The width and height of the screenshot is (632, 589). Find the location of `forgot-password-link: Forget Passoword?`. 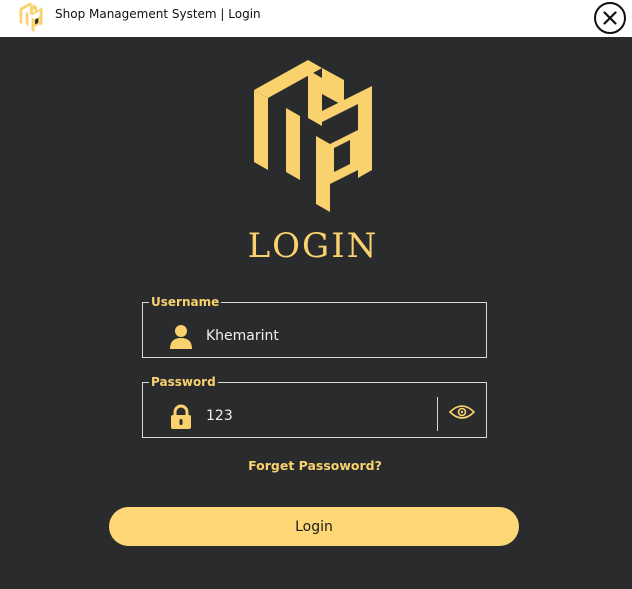

forgot-password-link: Forget Passoword? is located at coordinates (315, 465).